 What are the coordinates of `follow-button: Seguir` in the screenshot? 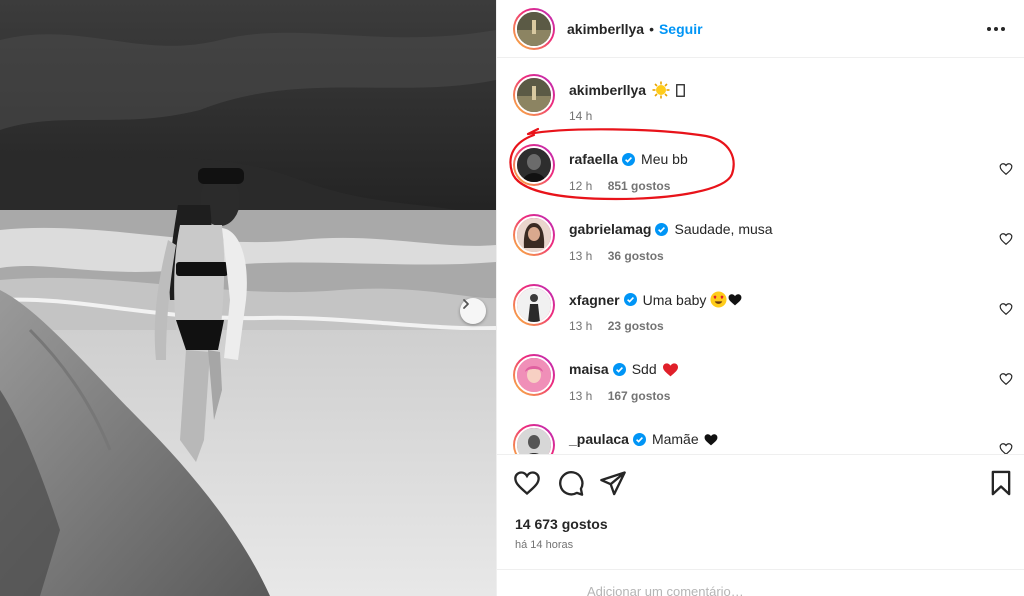 It's located at (681, 29).